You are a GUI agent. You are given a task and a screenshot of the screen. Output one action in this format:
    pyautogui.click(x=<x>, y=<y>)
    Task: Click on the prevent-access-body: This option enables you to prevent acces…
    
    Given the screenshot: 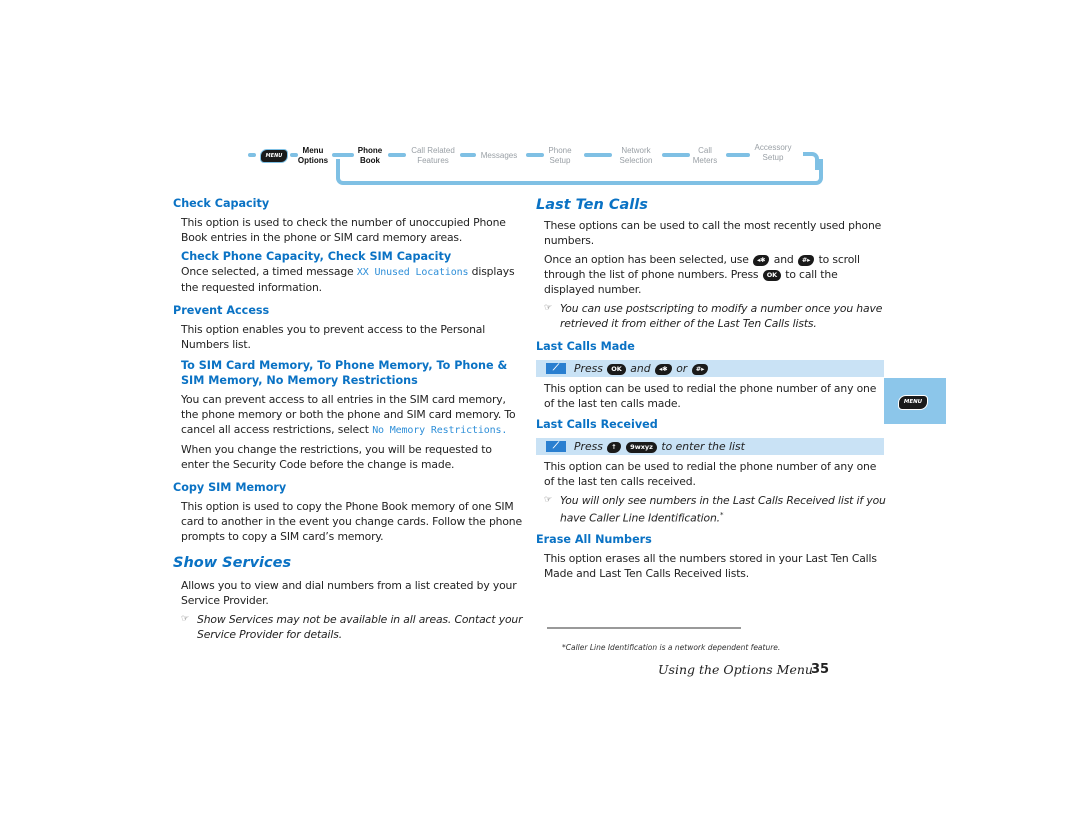 What is the action you would take?
    pyautogui.click(x=333, y=337)
    